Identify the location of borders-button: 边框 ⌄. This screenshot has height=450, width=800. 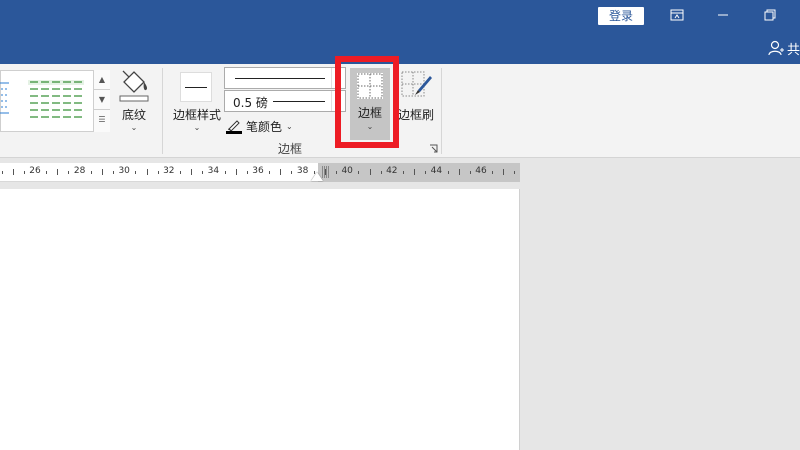
(370, 104).